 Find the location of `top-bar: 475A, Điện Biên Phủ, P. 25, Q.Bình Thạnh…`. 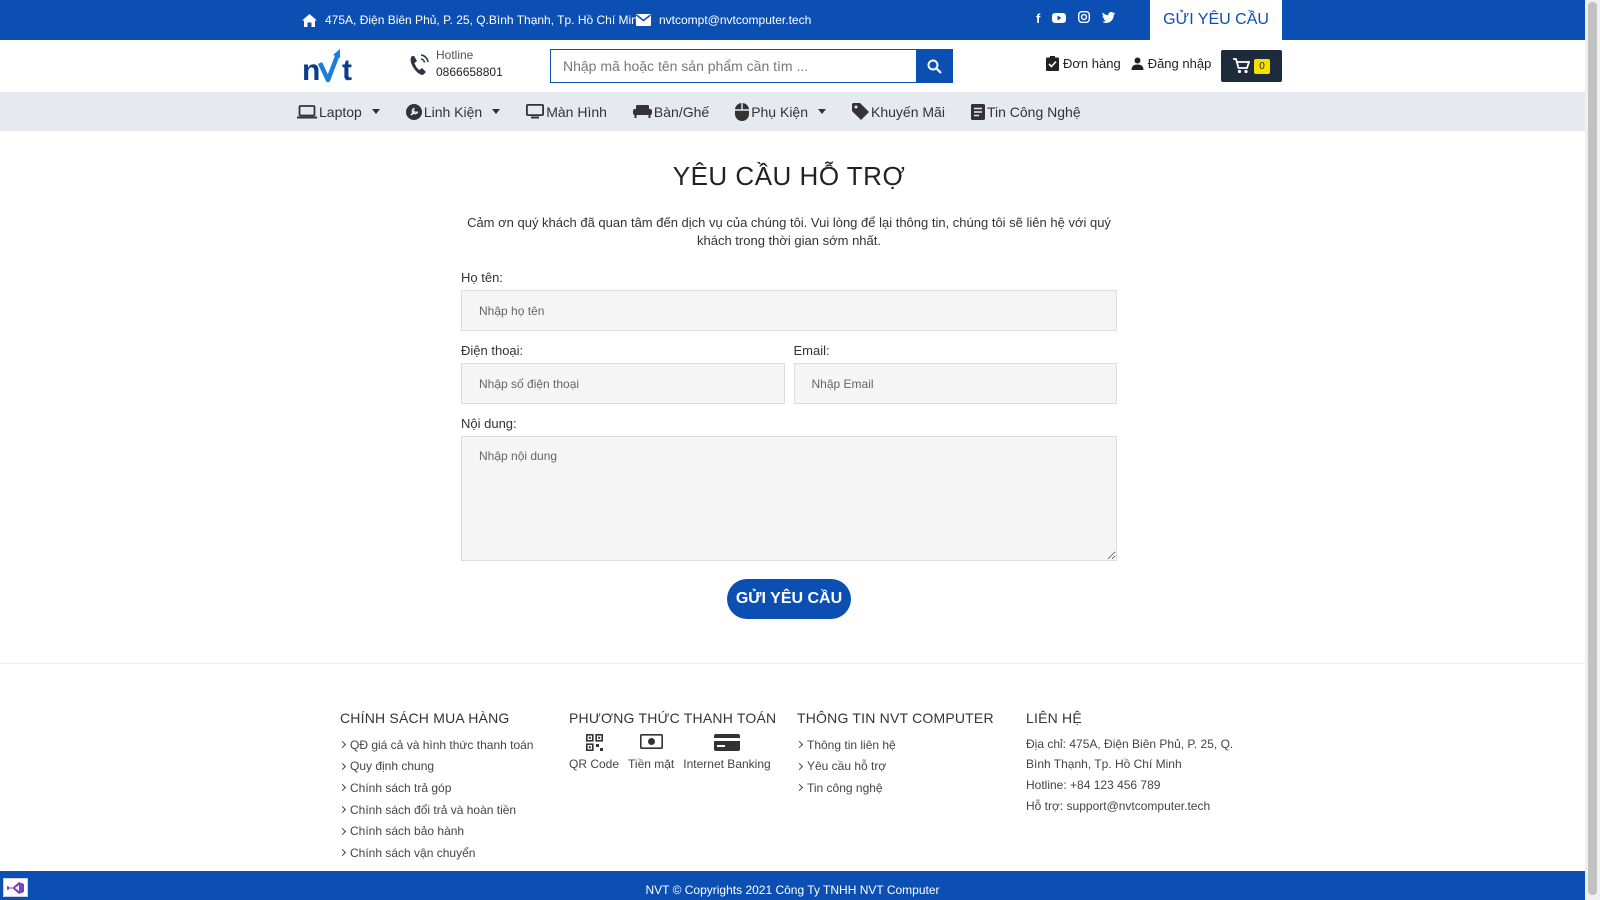

top-bar: 475A, Điện Biên Phủ, P. 25, Q.Bình Thạnh… is located at coordinates (792, 20).